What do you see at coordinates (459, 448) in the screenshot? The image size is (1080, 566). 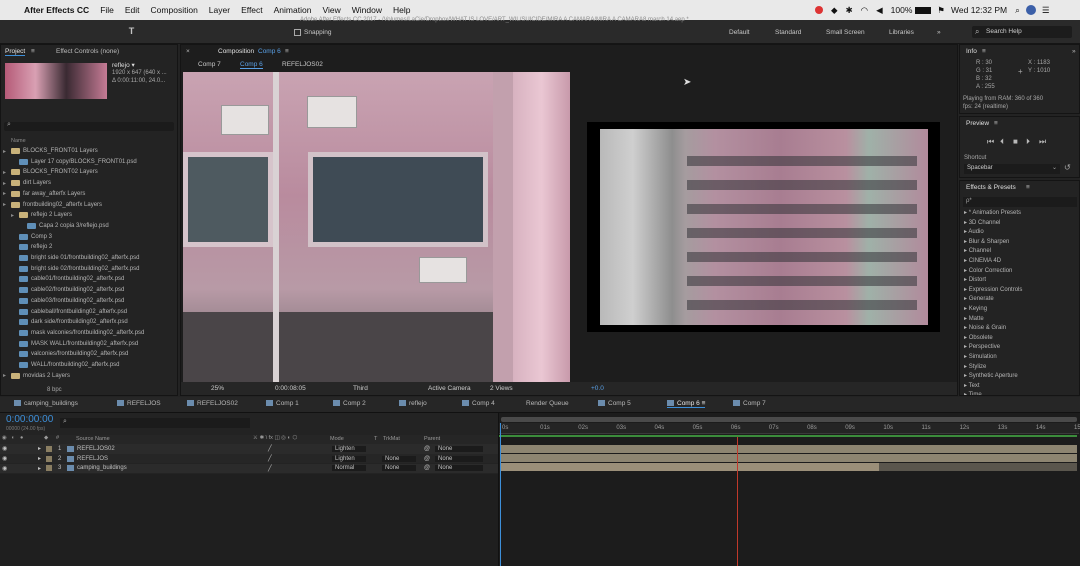 I see `parent-dropdown: None` at bounding box center [459, 448].